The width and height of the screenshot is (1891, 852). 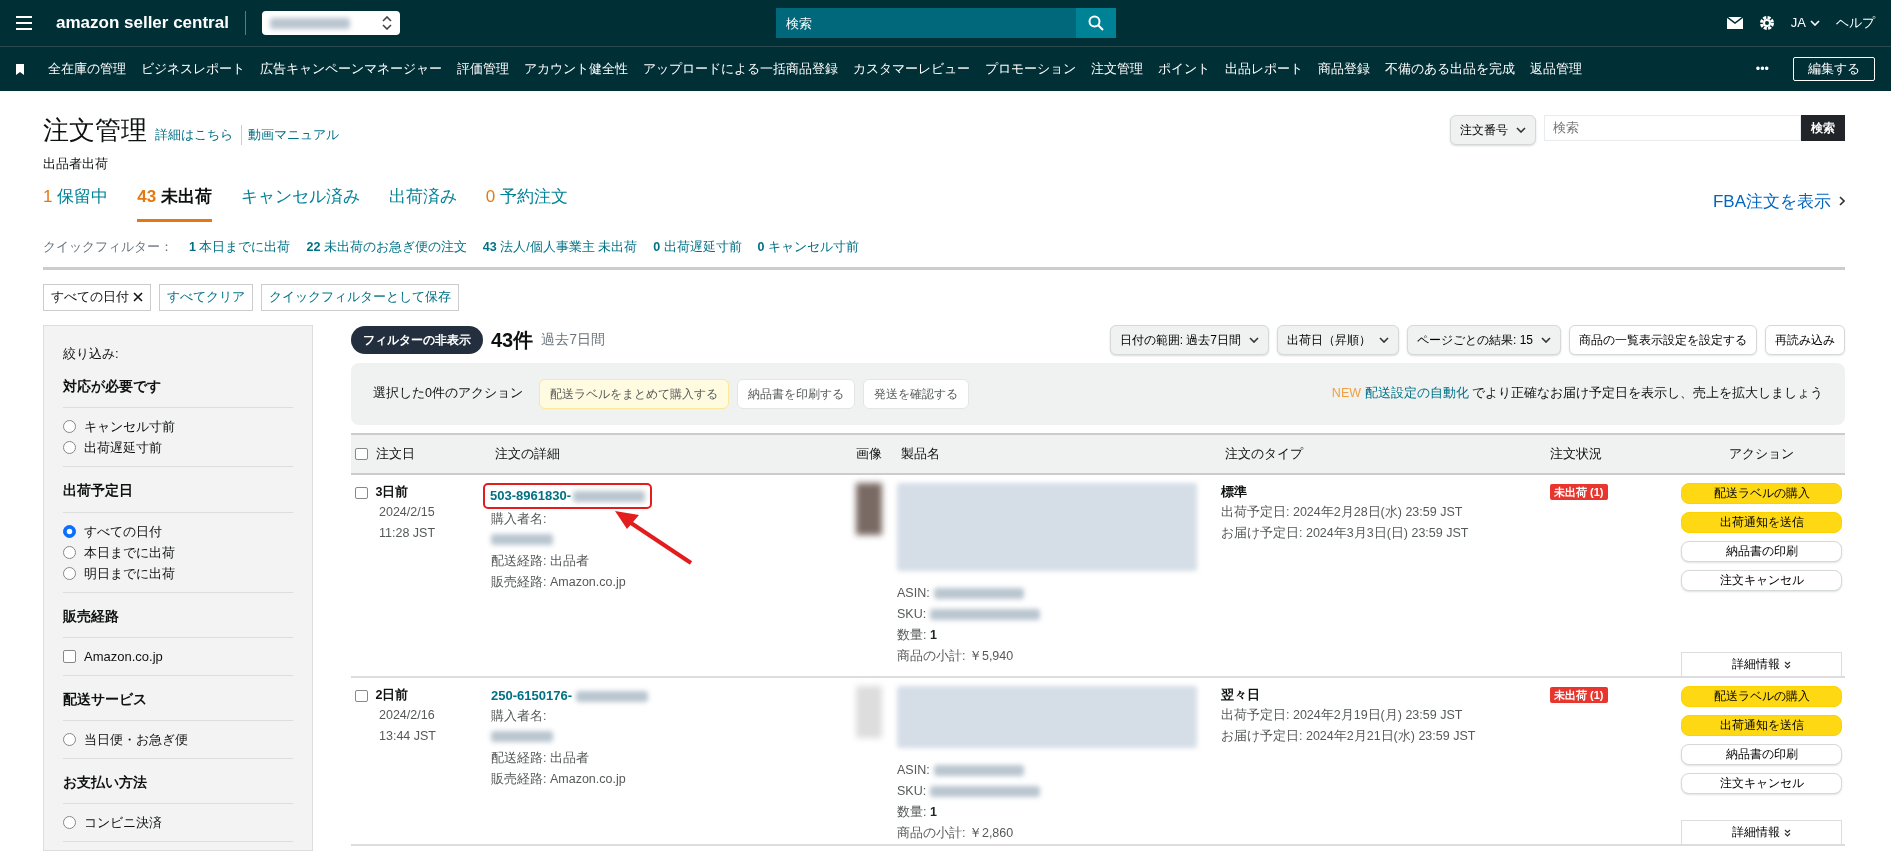 What do you see at coordinates (1834, 69) in the screenshot?
I see `edit-button: 編集する` at bounding box center [1834, 69].